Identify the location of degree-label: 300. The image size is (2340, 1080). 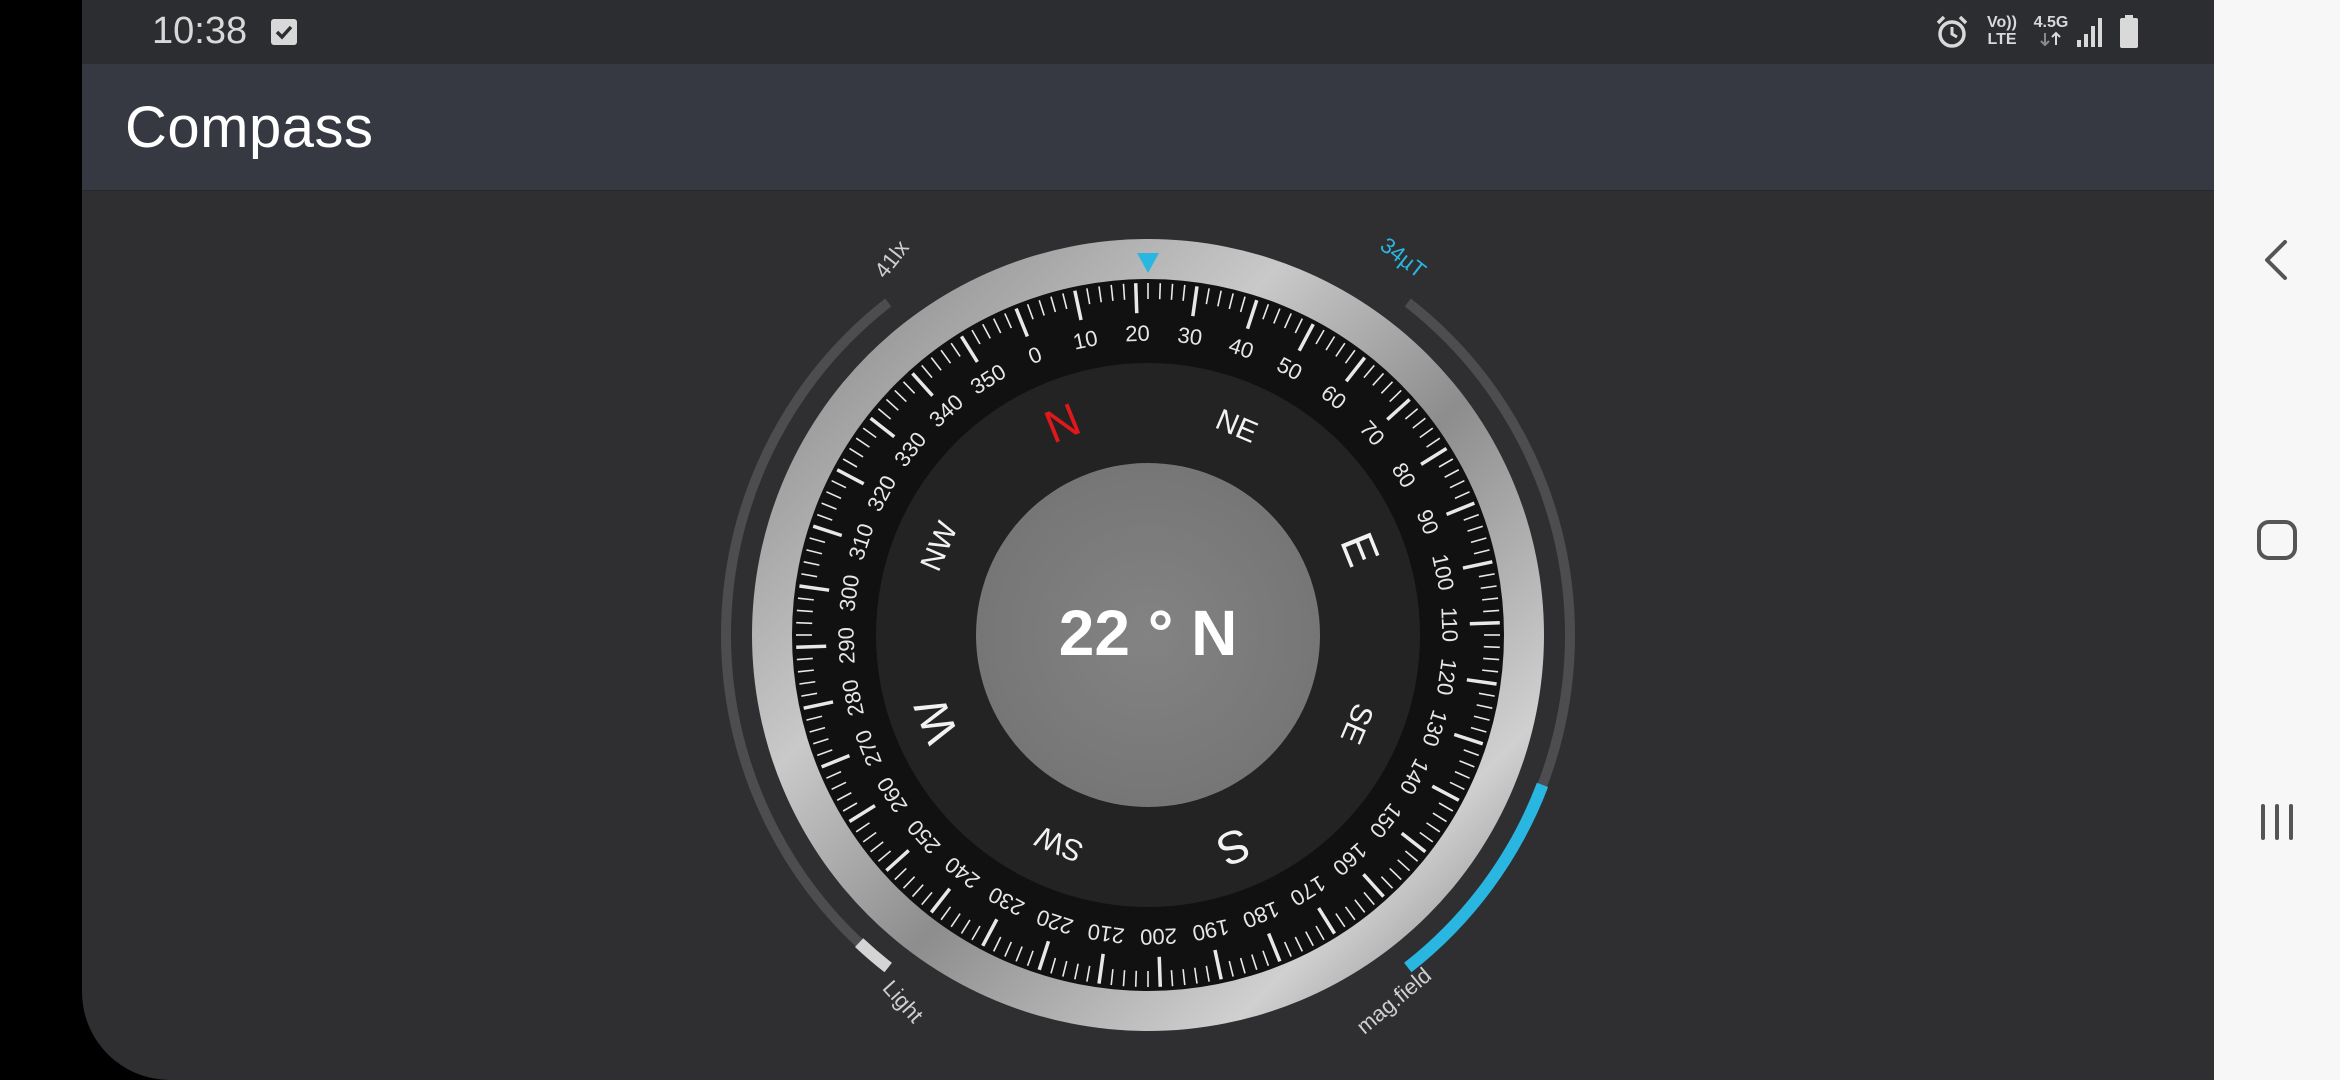
(849, 593).